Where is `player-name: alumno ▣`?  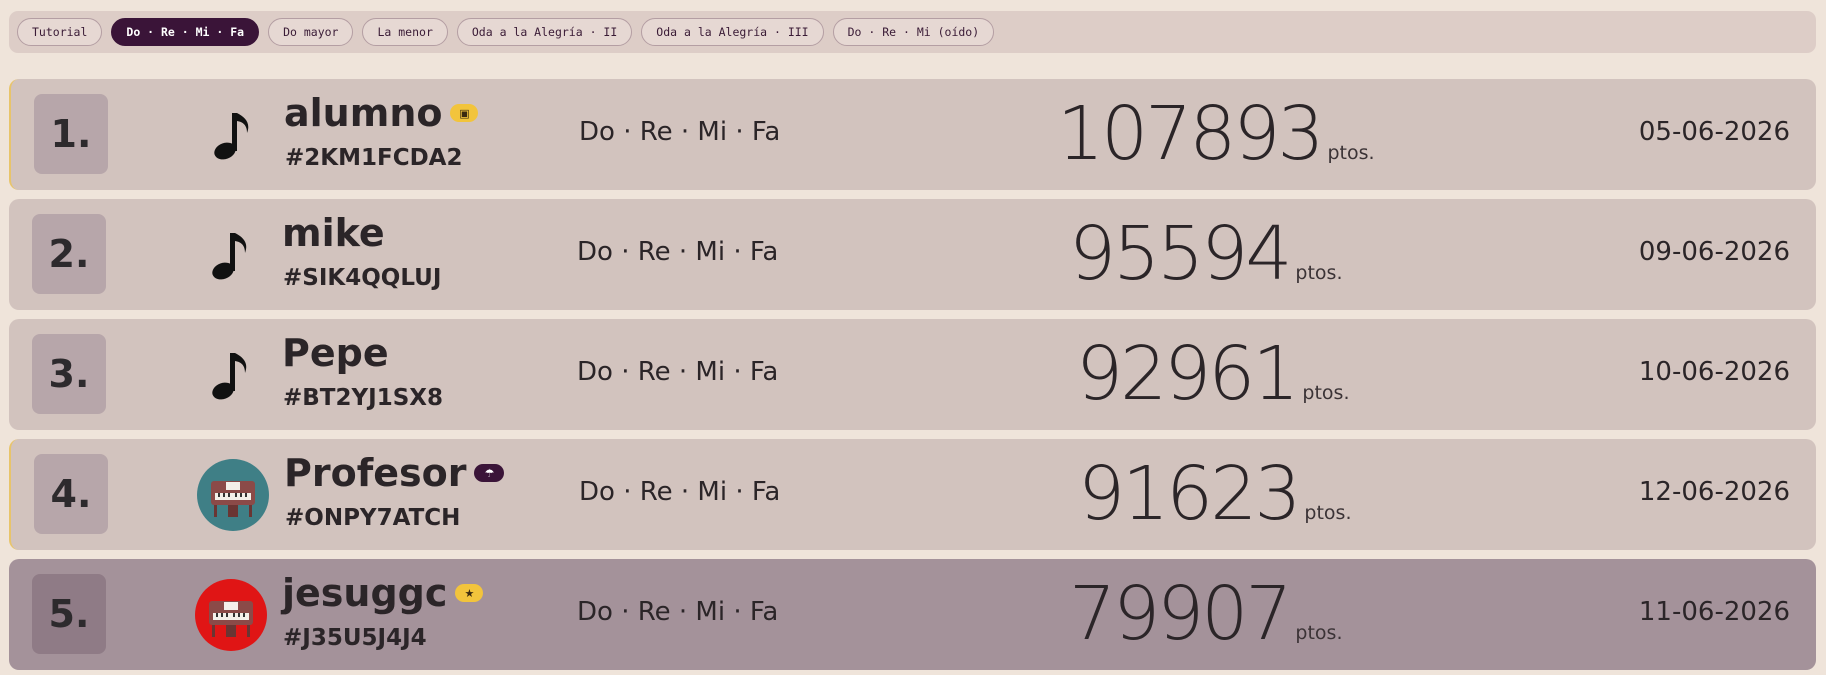 player-name: alumno ▣ is located at coordinates (381, 113).